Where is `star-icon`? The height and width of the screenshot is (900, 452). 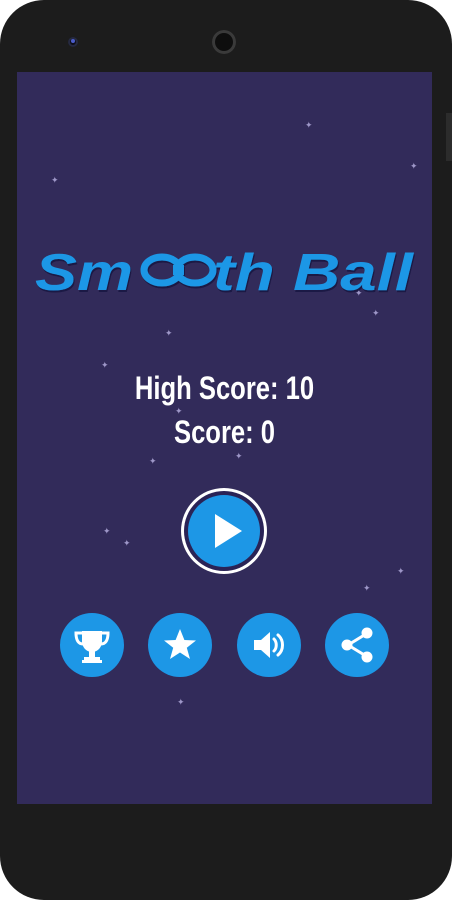
star-icon is located at coordinates (180, 644).